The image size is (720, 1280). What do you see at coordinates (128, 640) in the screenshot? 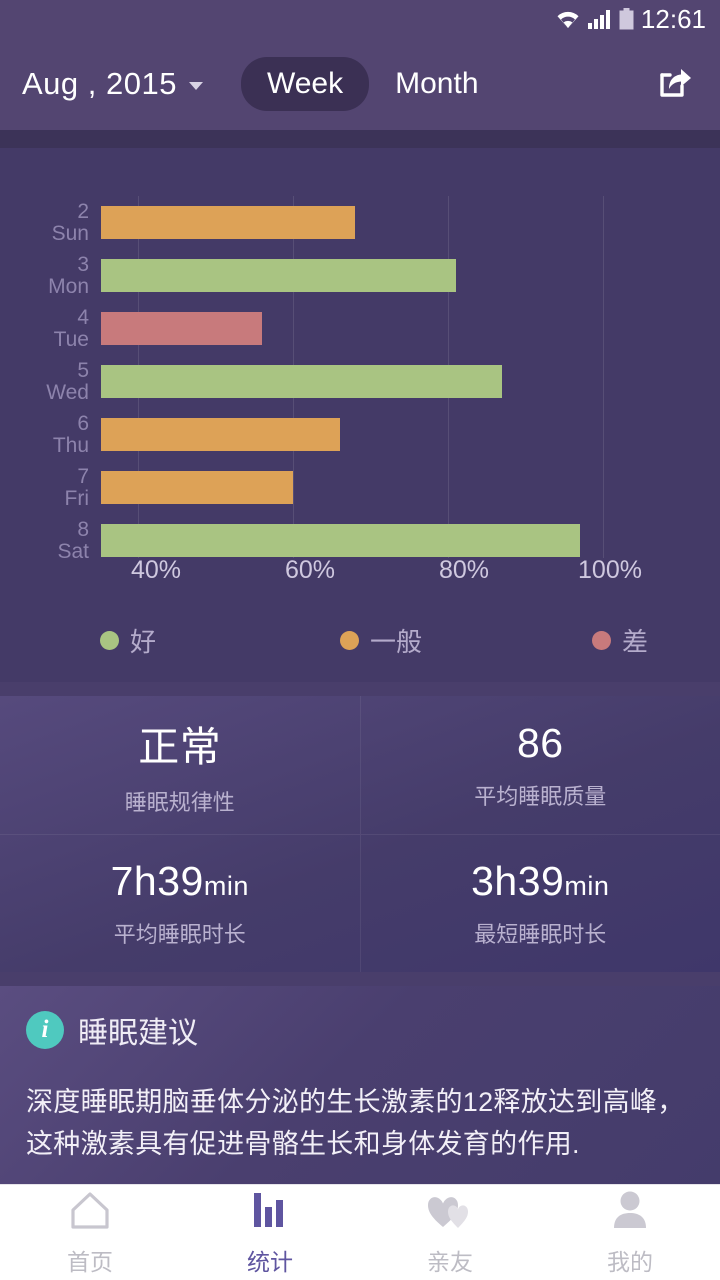
I see `legend-item-good: 好` at bounding box center [128, 640].